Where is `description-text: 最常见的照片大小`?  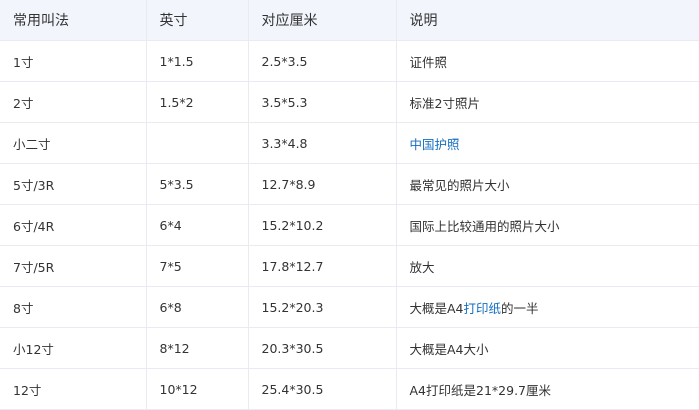 description-text: 最常见的照片大小 is located at coordinates (459, 185).